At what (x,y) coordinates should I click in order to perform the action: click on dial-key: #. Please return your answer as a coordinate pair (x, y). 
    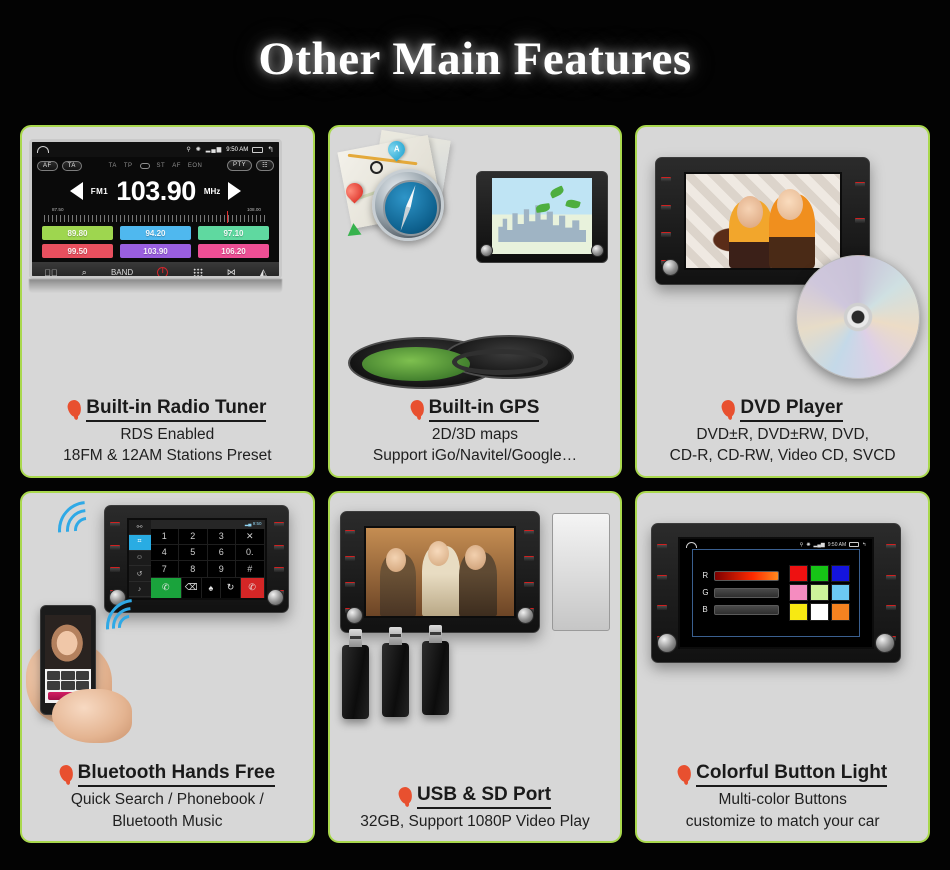
    Looking at the image, I should click on (250, 569).